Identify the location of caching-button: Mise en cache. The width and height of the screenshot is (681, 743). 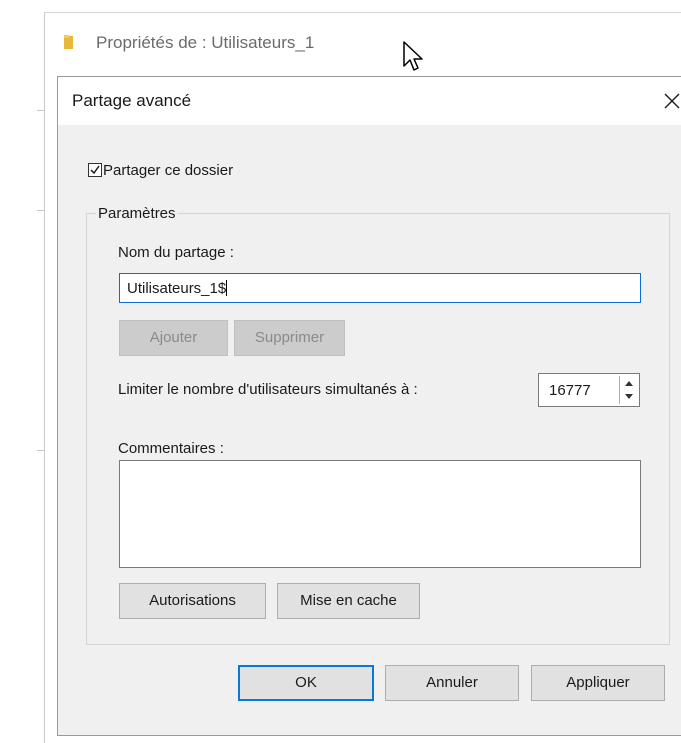
(348, 601).